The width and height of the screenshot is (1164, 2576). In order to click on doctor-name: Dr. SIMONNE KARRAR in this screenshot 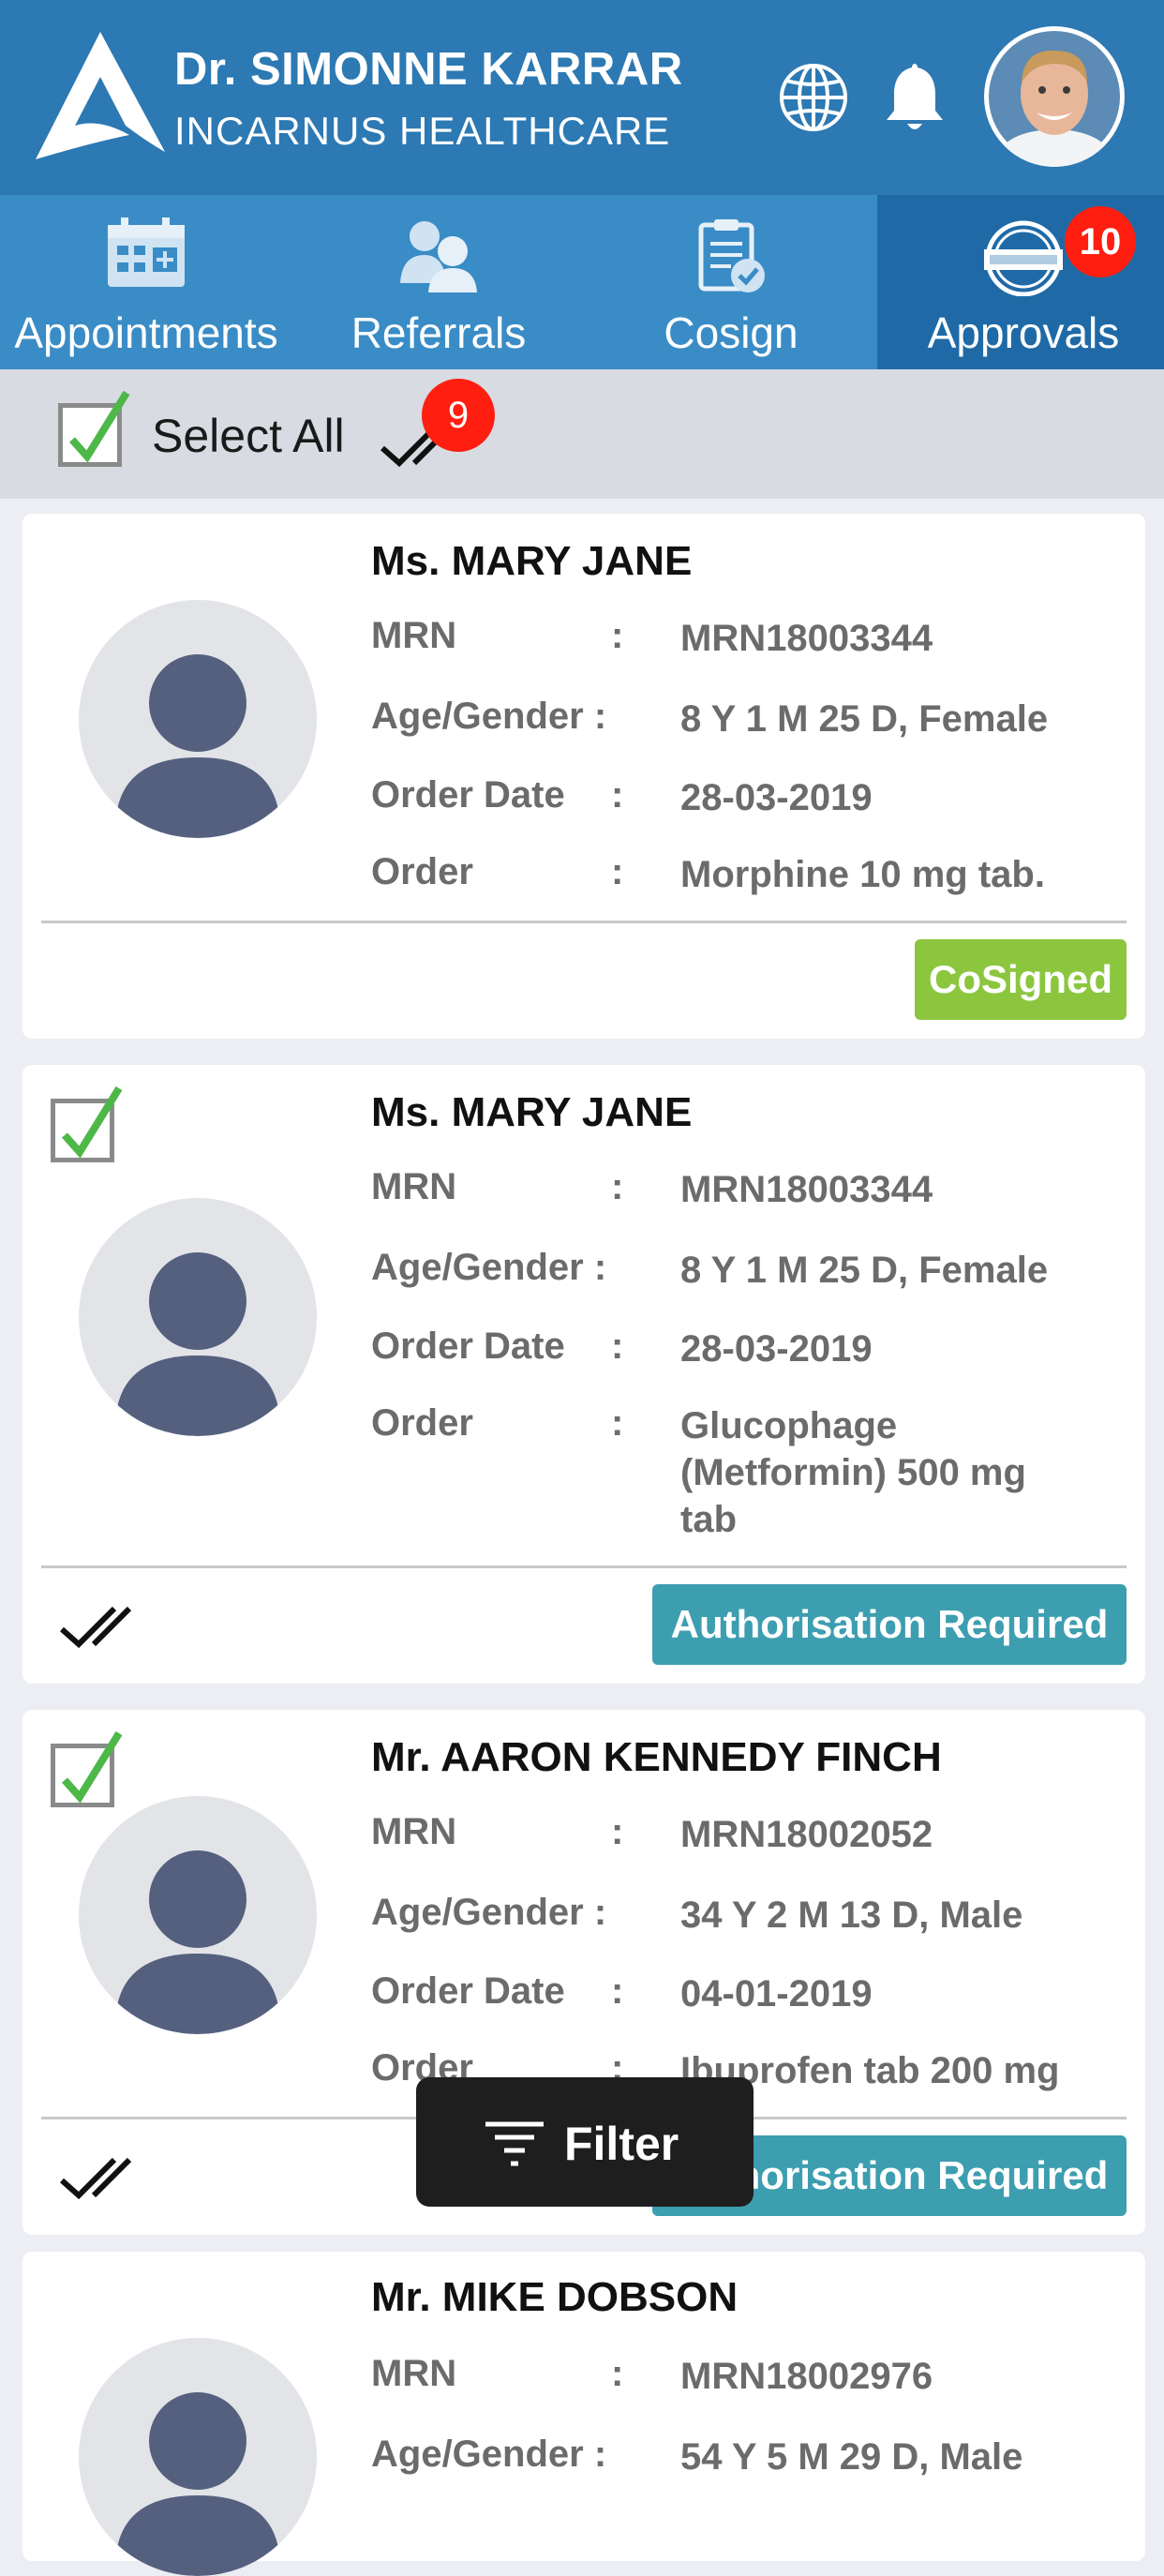, I will do `click(428, 69)`.